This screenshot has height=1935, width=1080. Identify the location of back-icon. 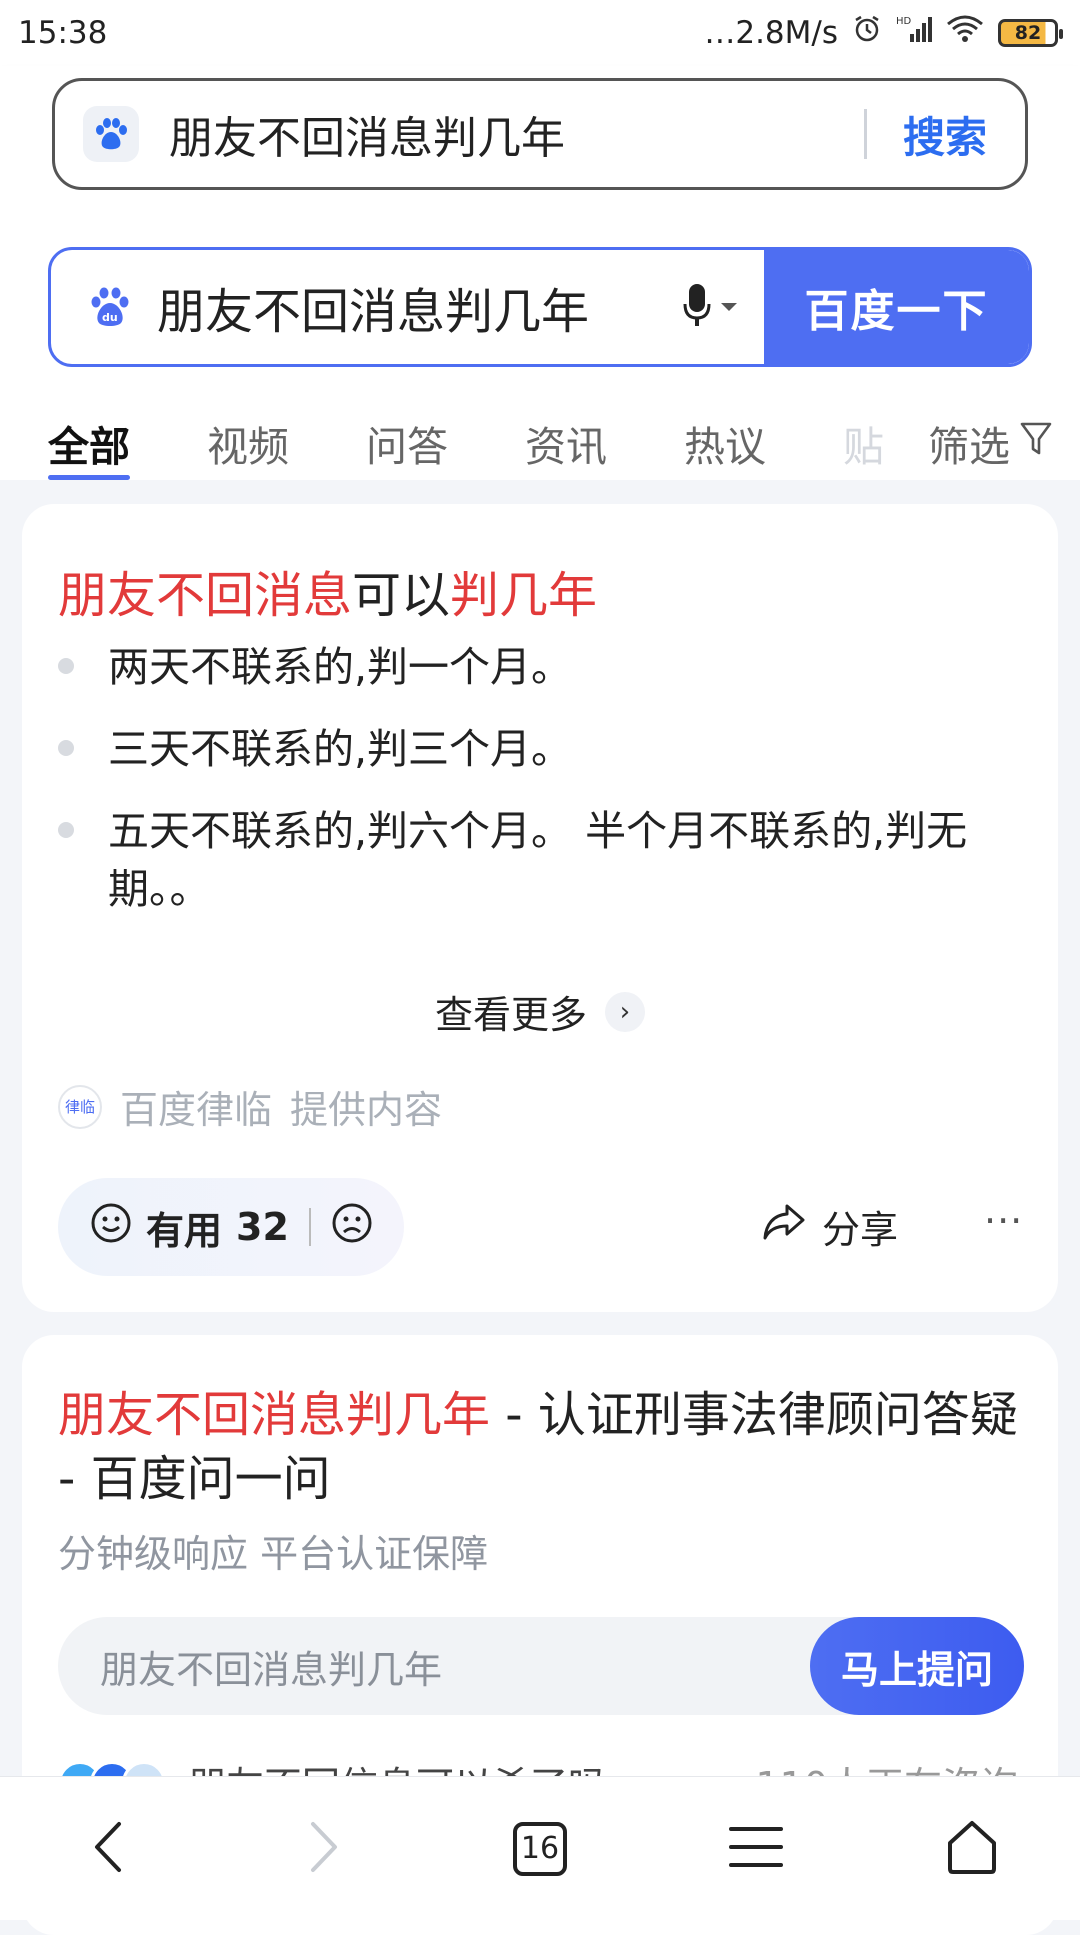
(108, 1849).